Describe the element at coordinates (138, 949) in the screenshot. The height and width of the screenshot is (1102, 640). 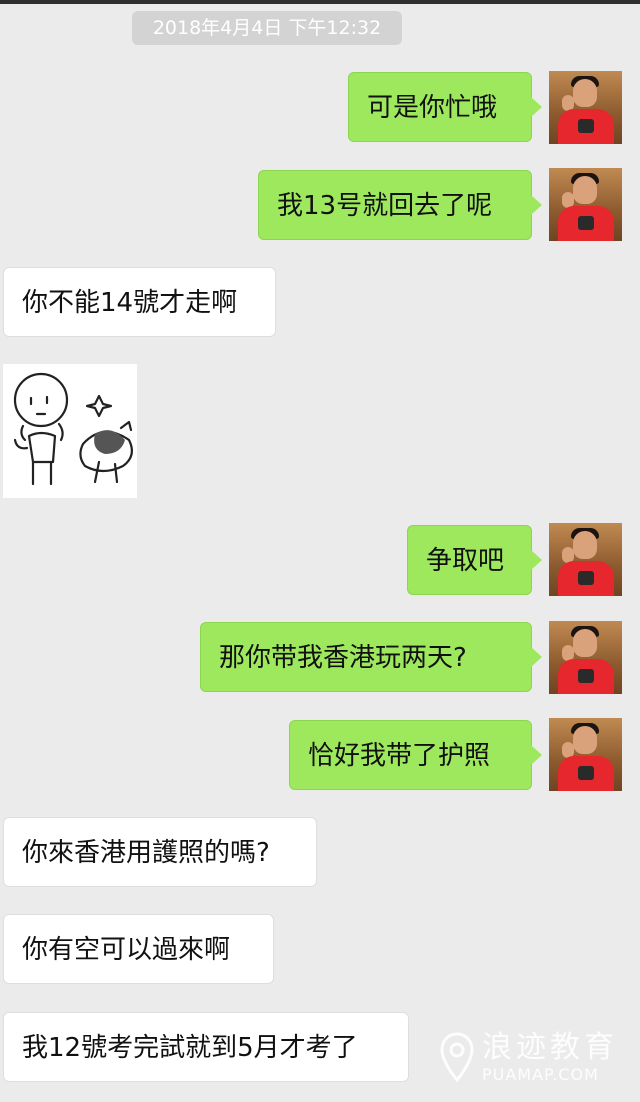
I see `received-message-bubble: 你有空可以過來啊` at that location.